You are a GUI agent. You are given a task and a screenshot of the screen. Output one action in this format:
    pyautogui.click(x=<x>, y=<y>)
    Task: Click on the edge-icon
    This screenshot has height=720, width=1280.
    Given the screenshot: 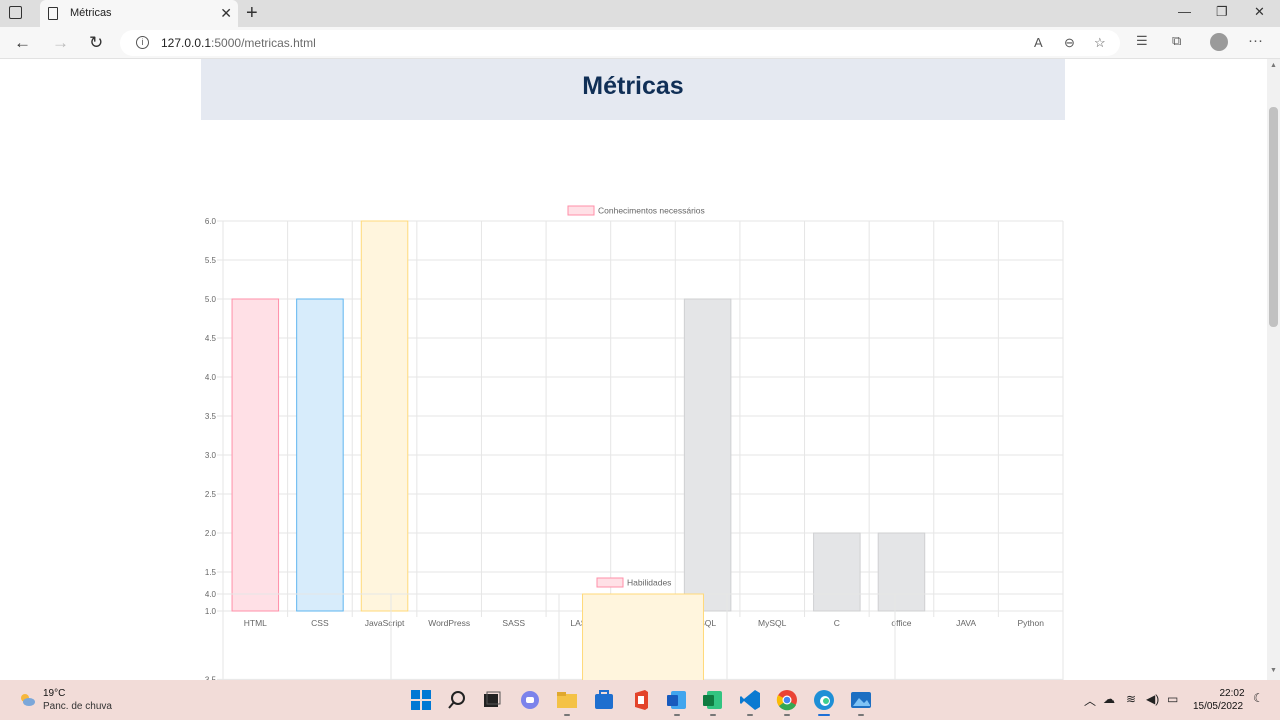 What is the action you would take?
    pyautogui.click(x=824, y=700)
    